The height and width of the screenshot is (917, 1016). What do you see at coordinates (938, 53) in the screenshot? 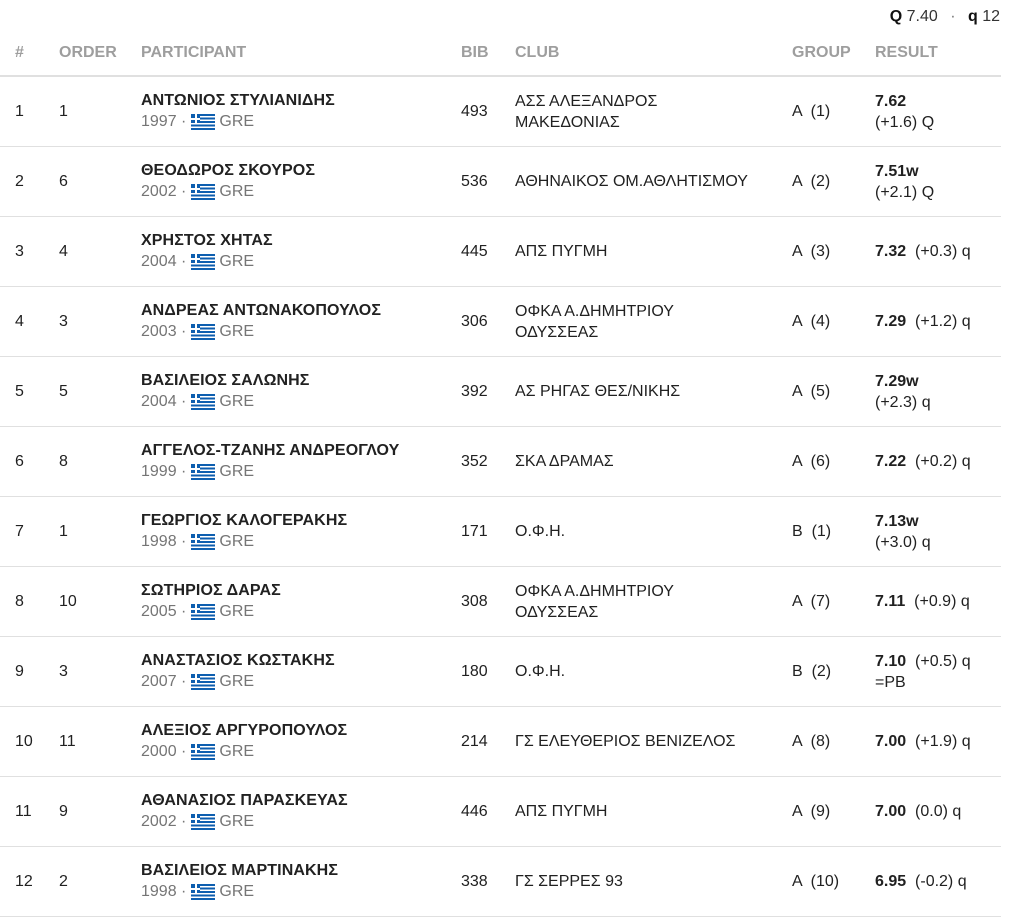
I see `header-result: RESULT` at bounding box center [938, 53].